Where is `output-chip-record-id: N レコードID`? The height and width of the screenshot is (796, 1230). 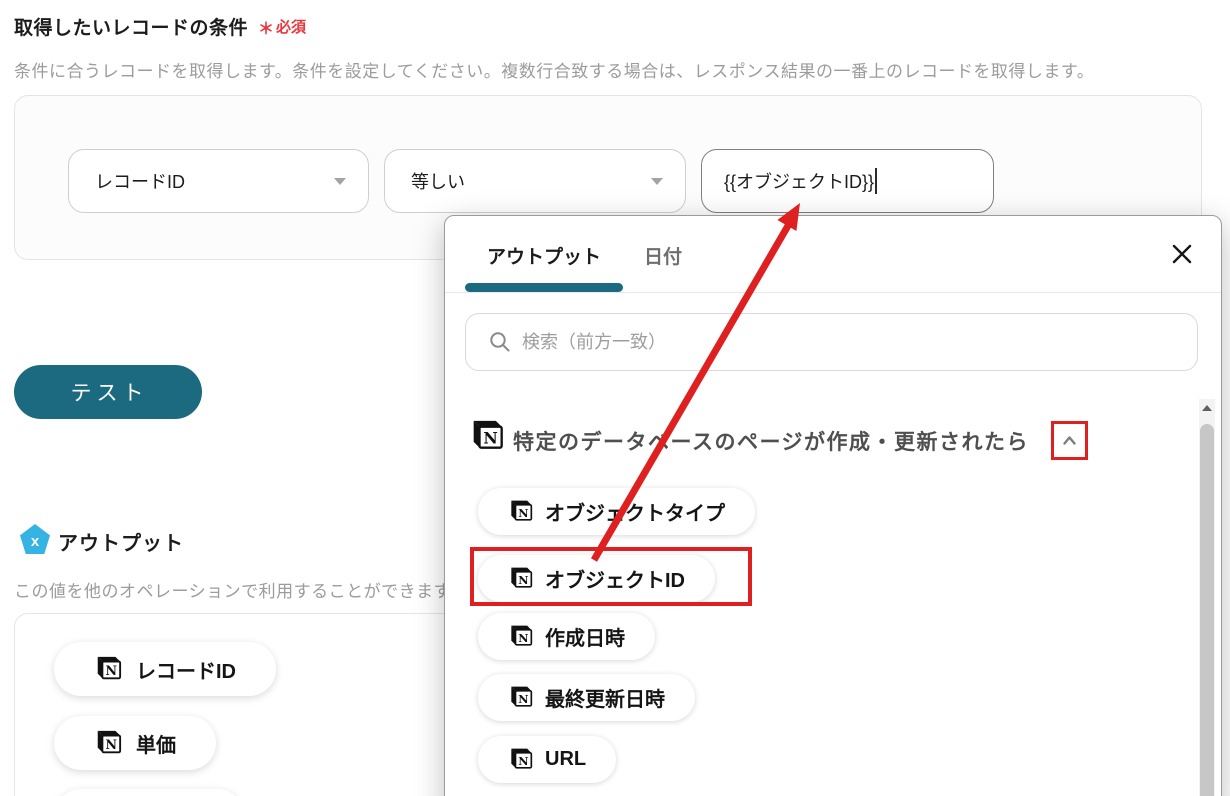 output-chip-record-id: N レコードID is located at coordinates (165, 669).